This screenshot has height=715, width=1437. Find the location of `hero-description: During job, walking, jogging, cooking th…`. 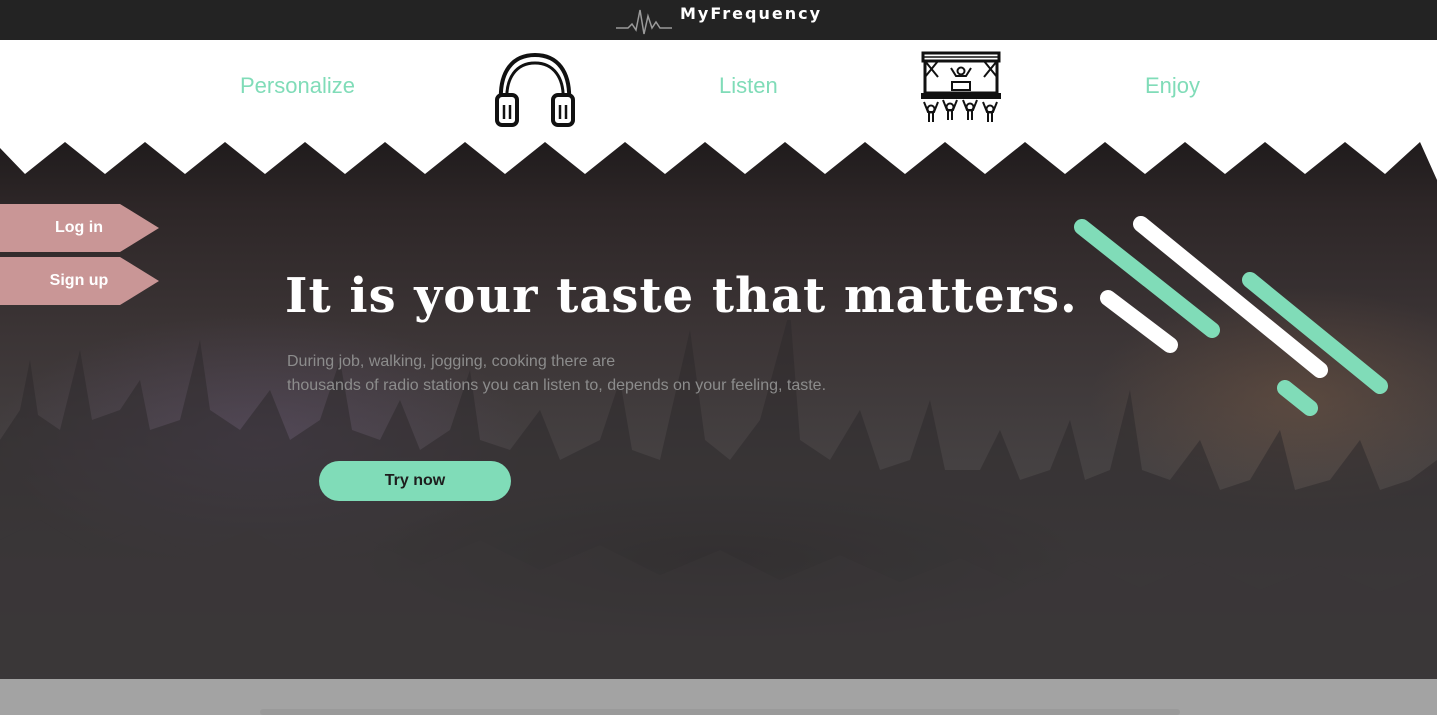

hero-description: During job, walking, jogging, cooking th… is located at coordinates (587, 374).